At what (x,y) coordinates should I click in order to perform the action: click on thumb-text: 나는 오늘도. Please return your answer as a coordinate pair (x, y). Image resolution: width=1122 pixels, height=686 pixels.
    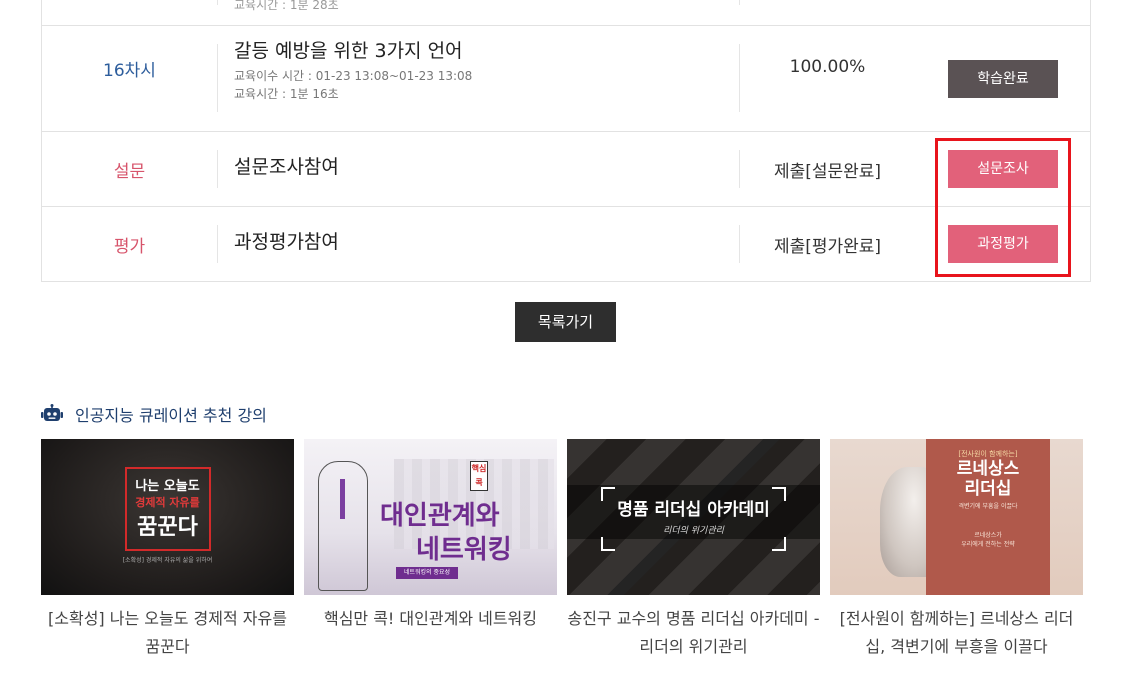
    Looking at the image, I should click on (167, 486).